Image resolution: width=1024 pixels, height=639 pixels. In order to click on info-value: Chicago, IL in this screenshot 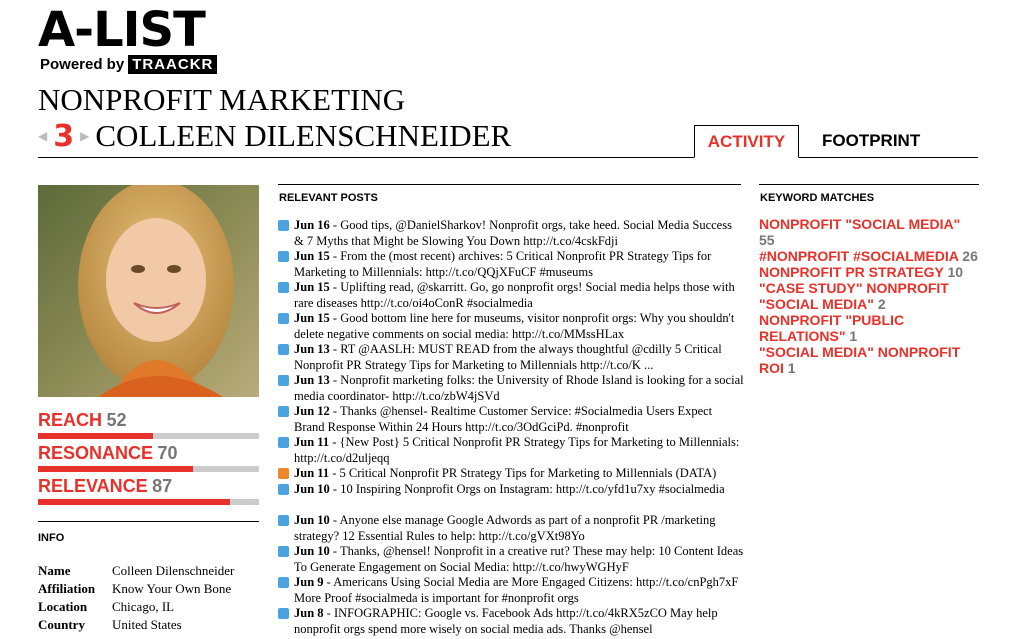, I will do `click(143, 606)`.